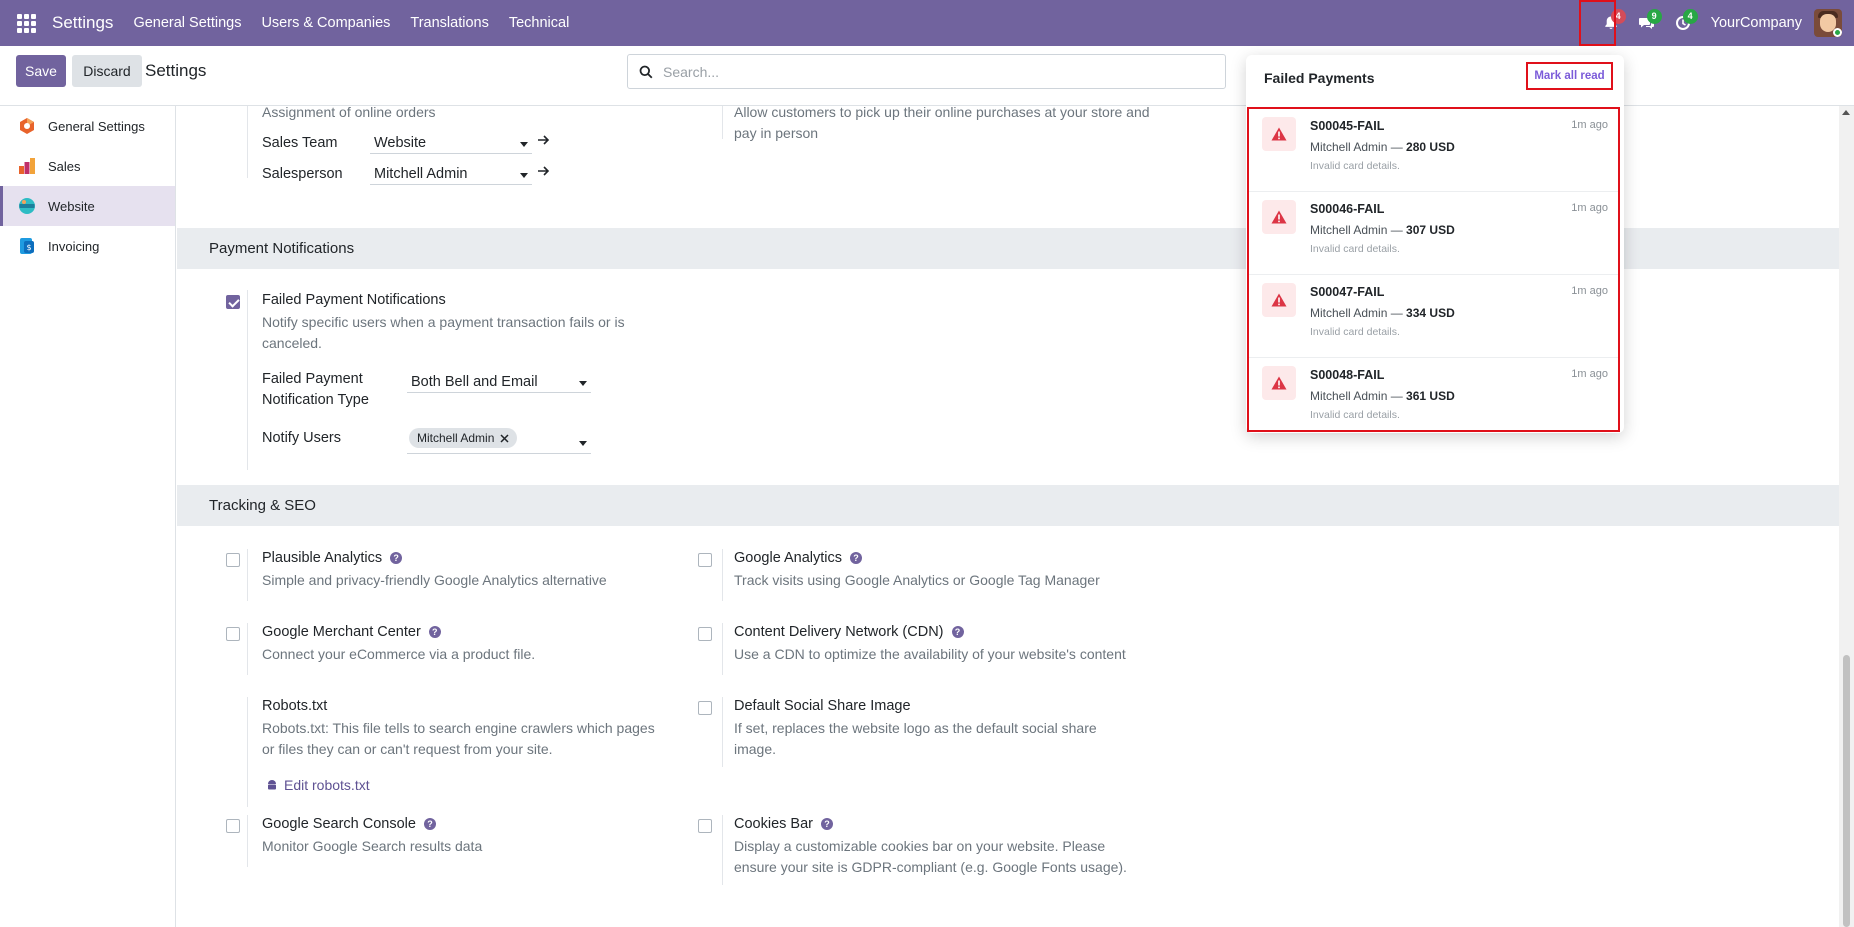 This screenshot has width=1854, height=927. What do you see at coordinates (327, 785) in the screenshot?
I see `edit-robots-label: Edit robots.txt` at bounding box center [327, 785].